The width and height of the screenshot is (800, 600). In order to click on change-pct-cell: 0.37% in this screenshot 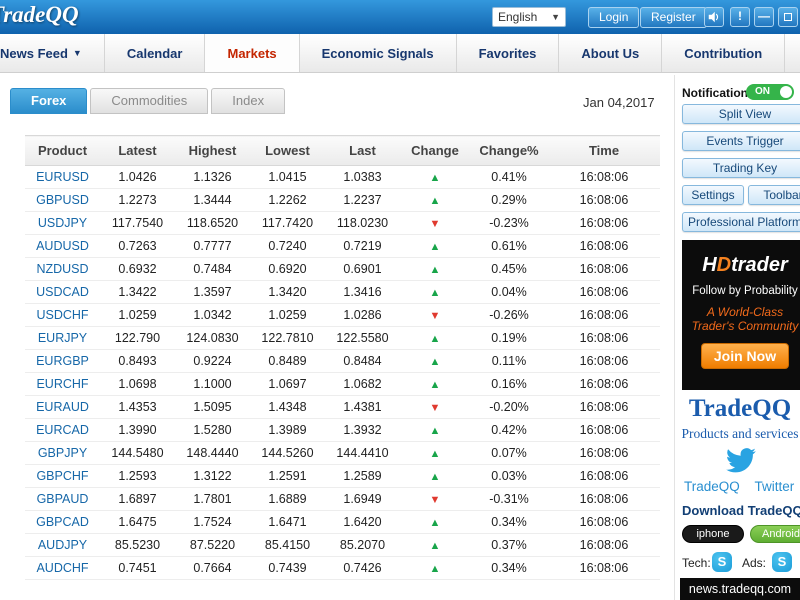, I will do `click(509, 545)`.